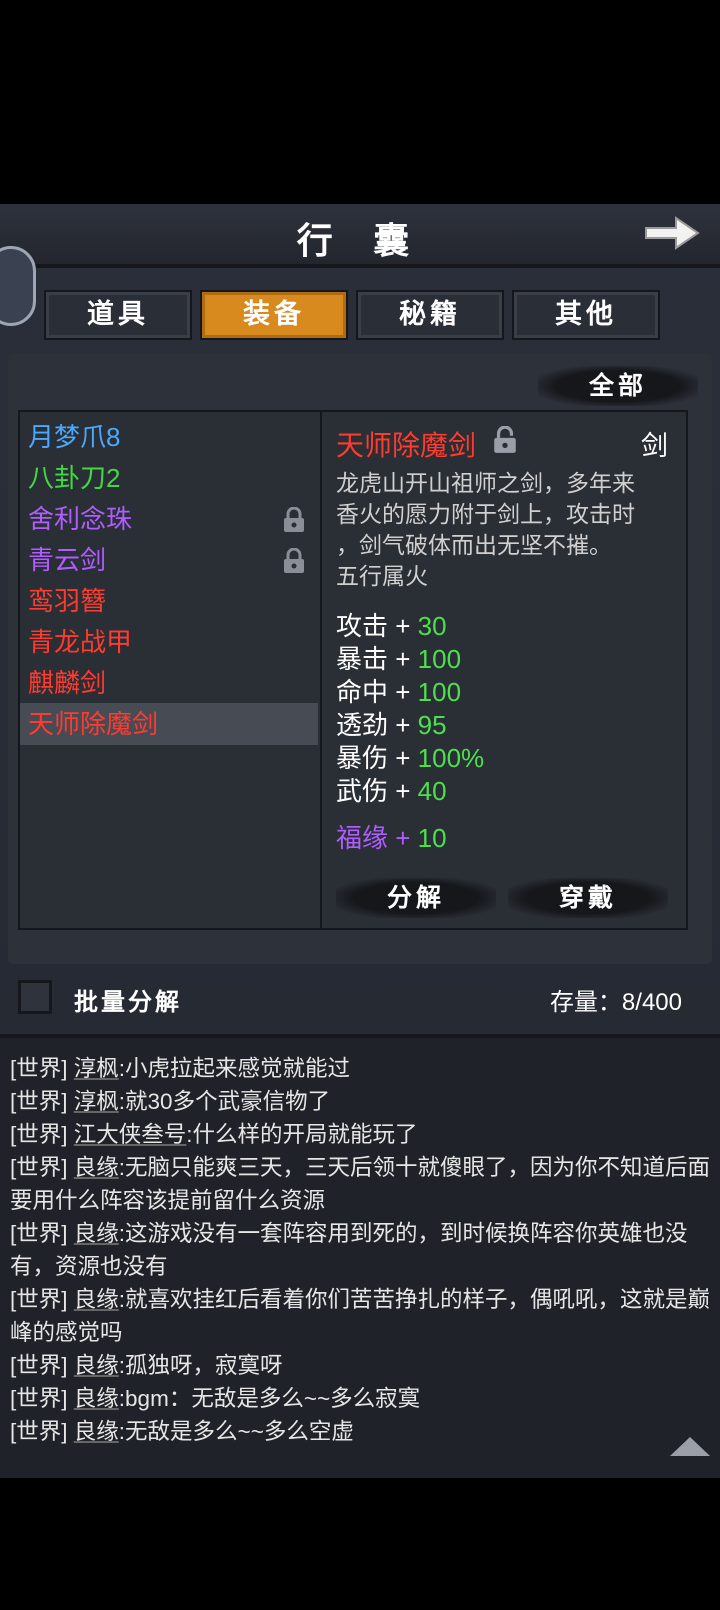  Describe the element at coordinates (360, 265) in the screenshot. I see `title-bar: 行 囊` at that location.